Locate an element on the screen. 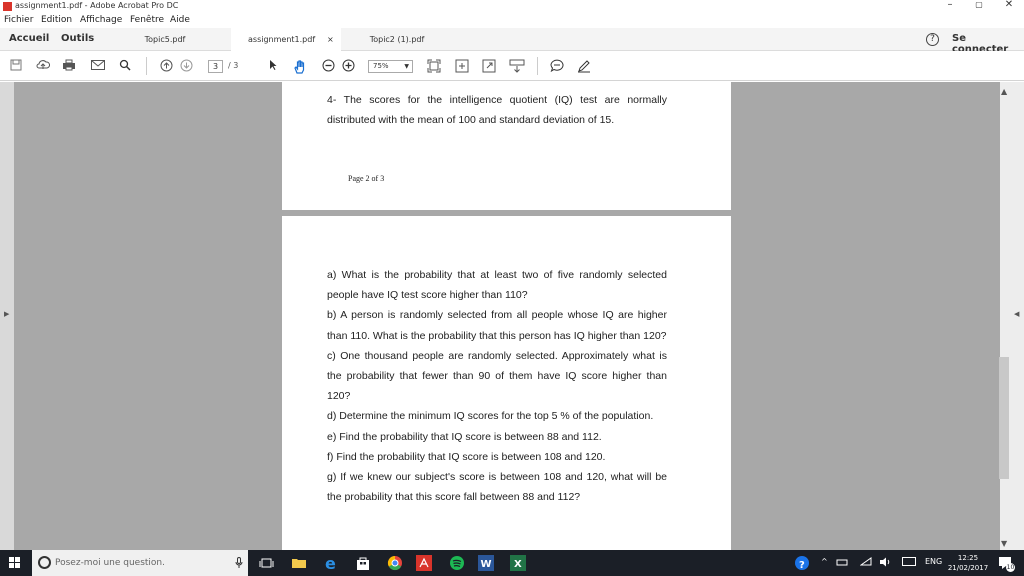 The image size is (1024, 576). save-icon is located at coordinates (16, 66).